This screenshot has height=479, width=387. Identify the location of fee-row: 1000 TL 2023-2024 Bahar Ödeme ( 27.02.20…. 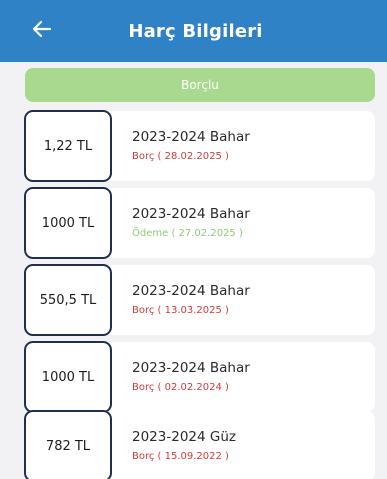
(199, 223).